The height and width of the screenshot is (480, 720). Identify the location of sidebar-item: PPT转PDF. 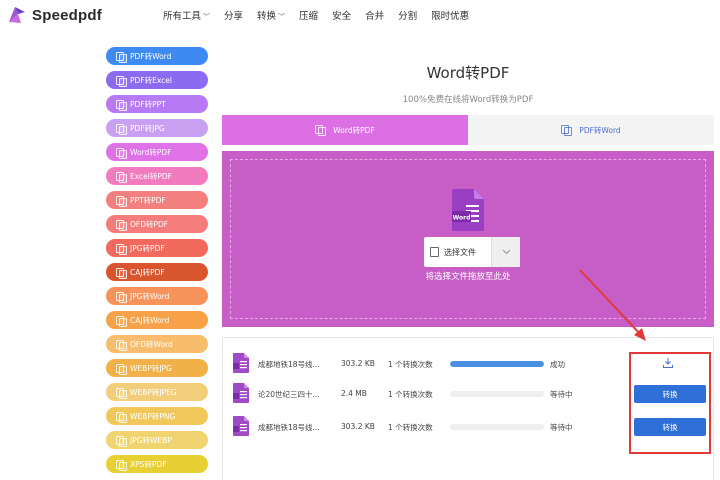
(157, 200).